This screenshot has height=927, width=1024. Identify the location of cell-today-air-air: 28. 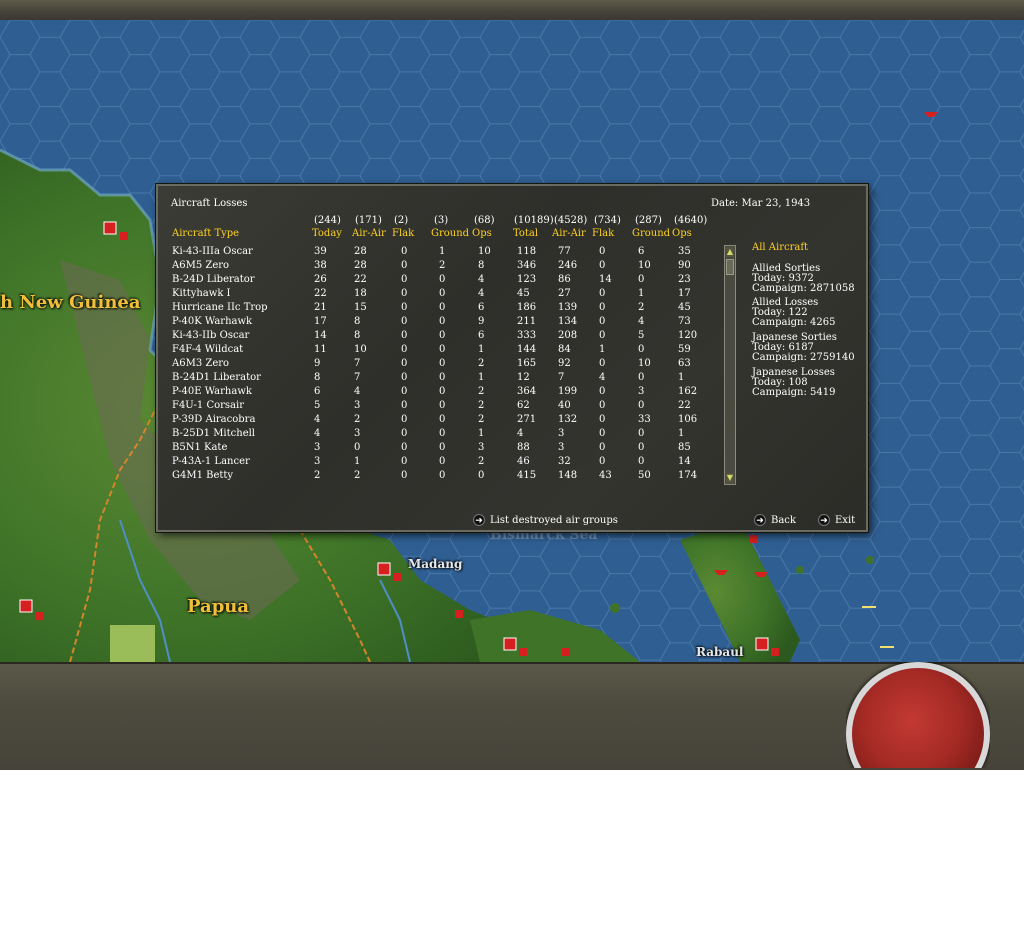
(360, 265).